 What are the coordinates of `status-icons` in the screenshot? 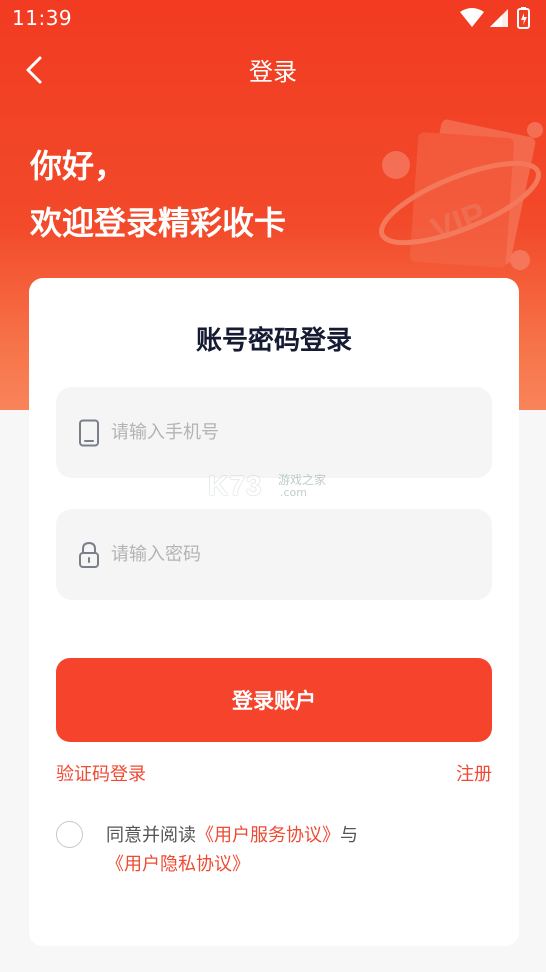 It's located at (498, 18).